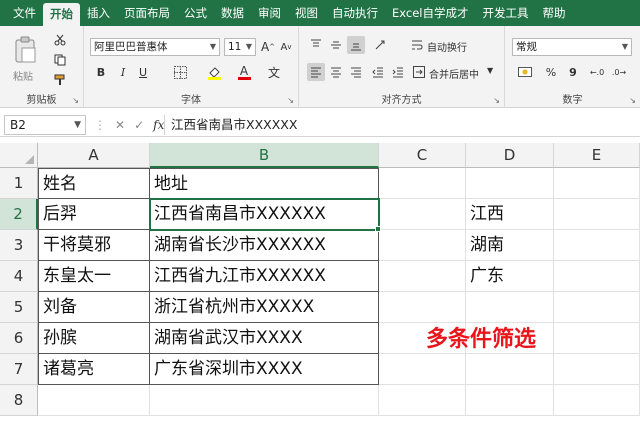 This screenshot has height=423, width=640. Describe the element at coordinates (447, 46) in the screenshot. I see `wrap-text-label: 自动换行` at that location.